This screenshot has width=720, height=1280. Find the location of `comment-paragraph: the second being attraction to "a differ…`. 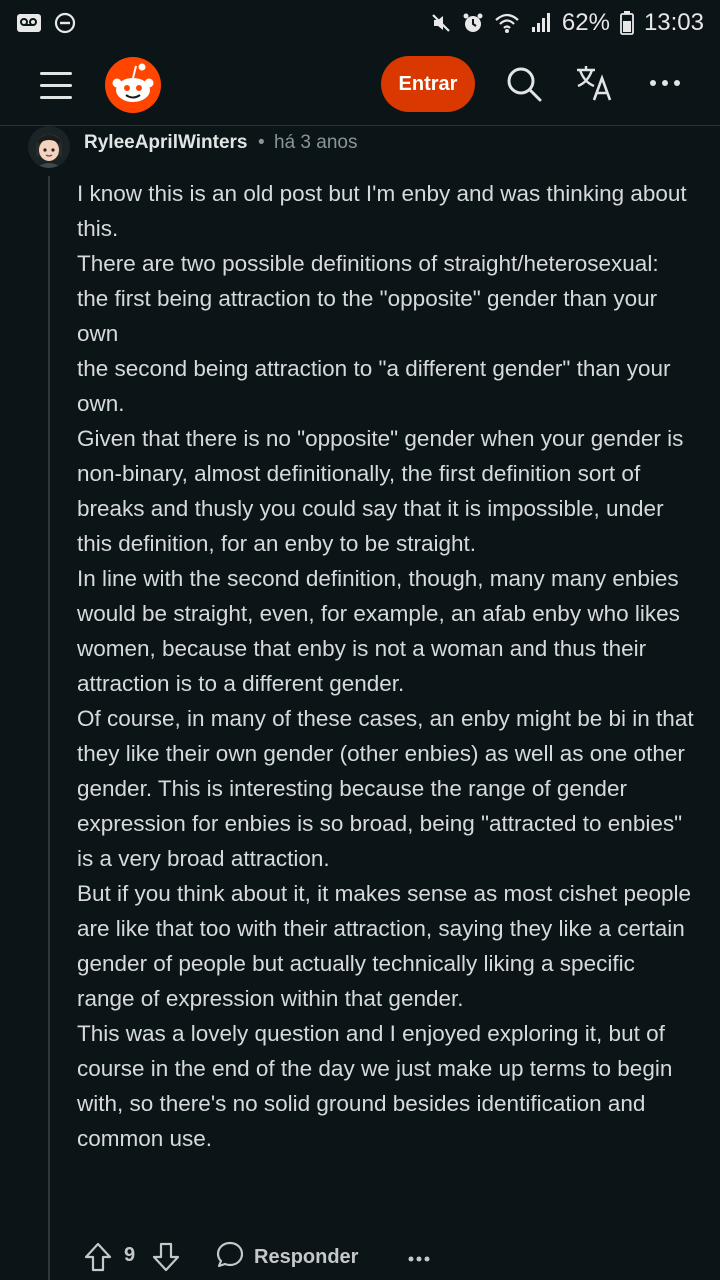

comment-paragraph: the second being attraction to "a differ… is located at coordinates (374, 386).